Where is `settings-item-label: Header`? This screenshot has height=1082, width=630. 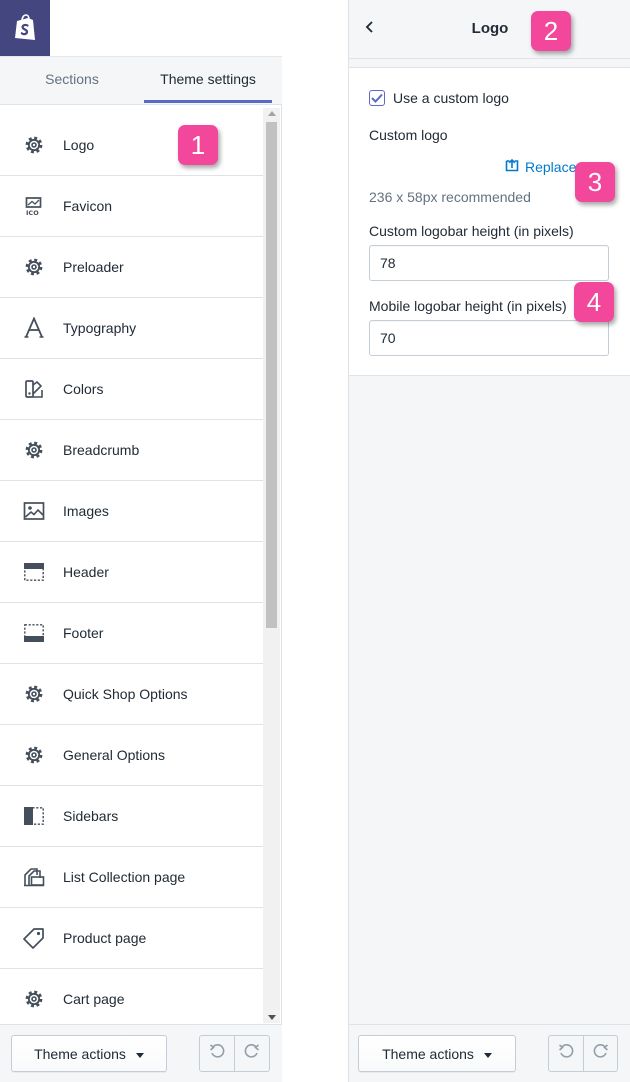 settings-item-label: Header is located at coordinates (86, 572).